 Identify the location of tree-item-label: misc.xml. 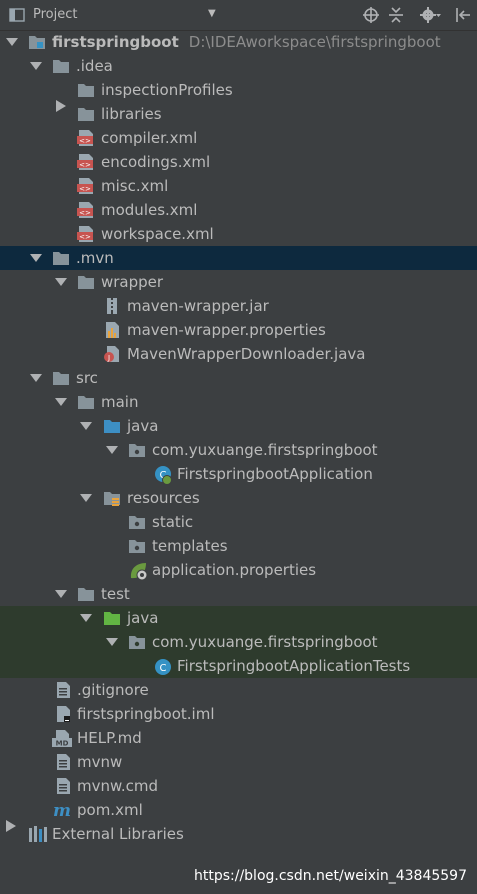
(135, 186).